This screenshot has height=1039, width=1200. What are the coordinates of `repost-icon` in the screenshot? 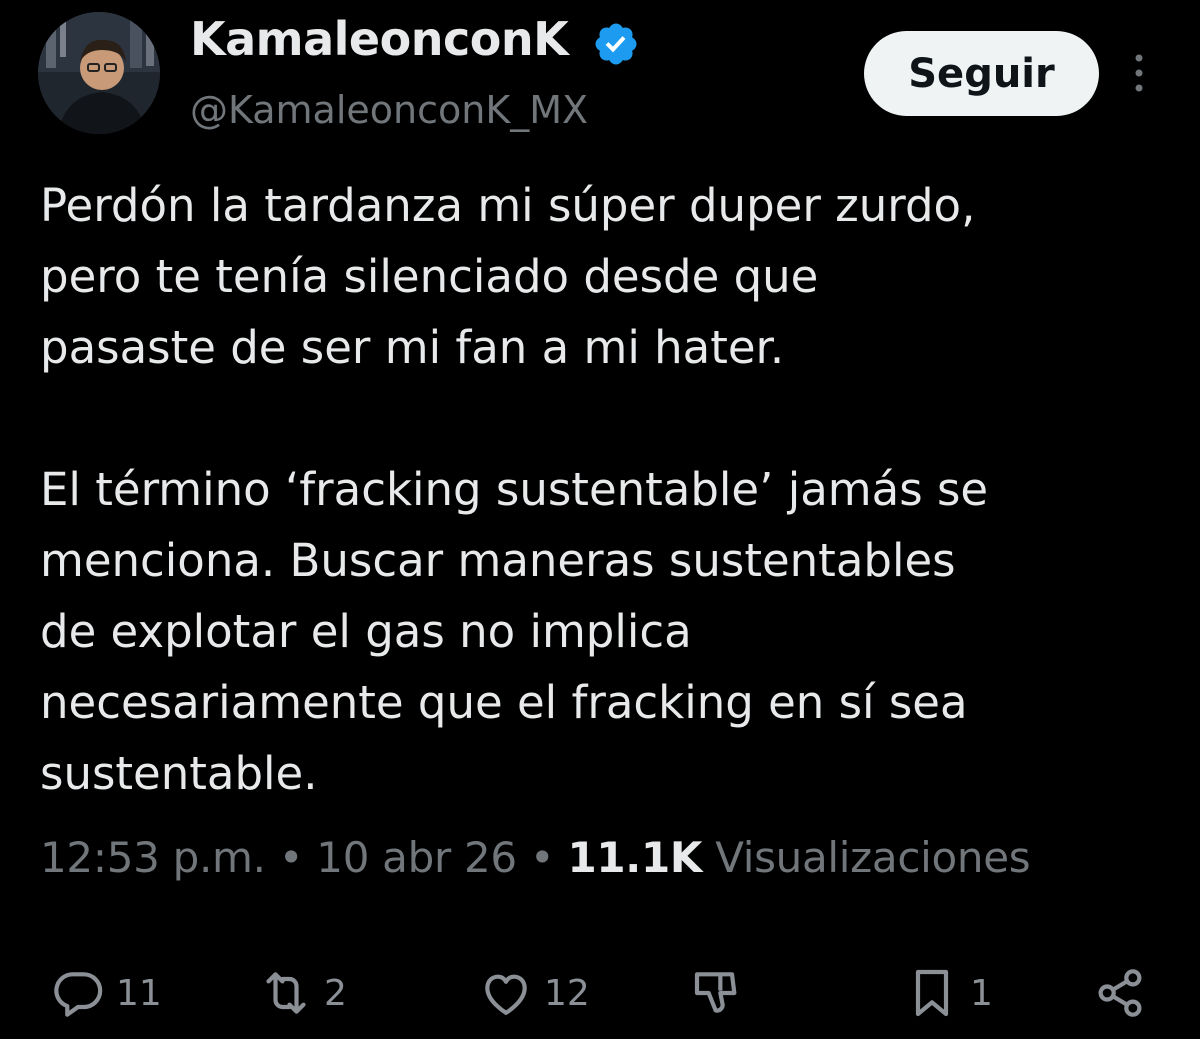 It's located at (286, 993).